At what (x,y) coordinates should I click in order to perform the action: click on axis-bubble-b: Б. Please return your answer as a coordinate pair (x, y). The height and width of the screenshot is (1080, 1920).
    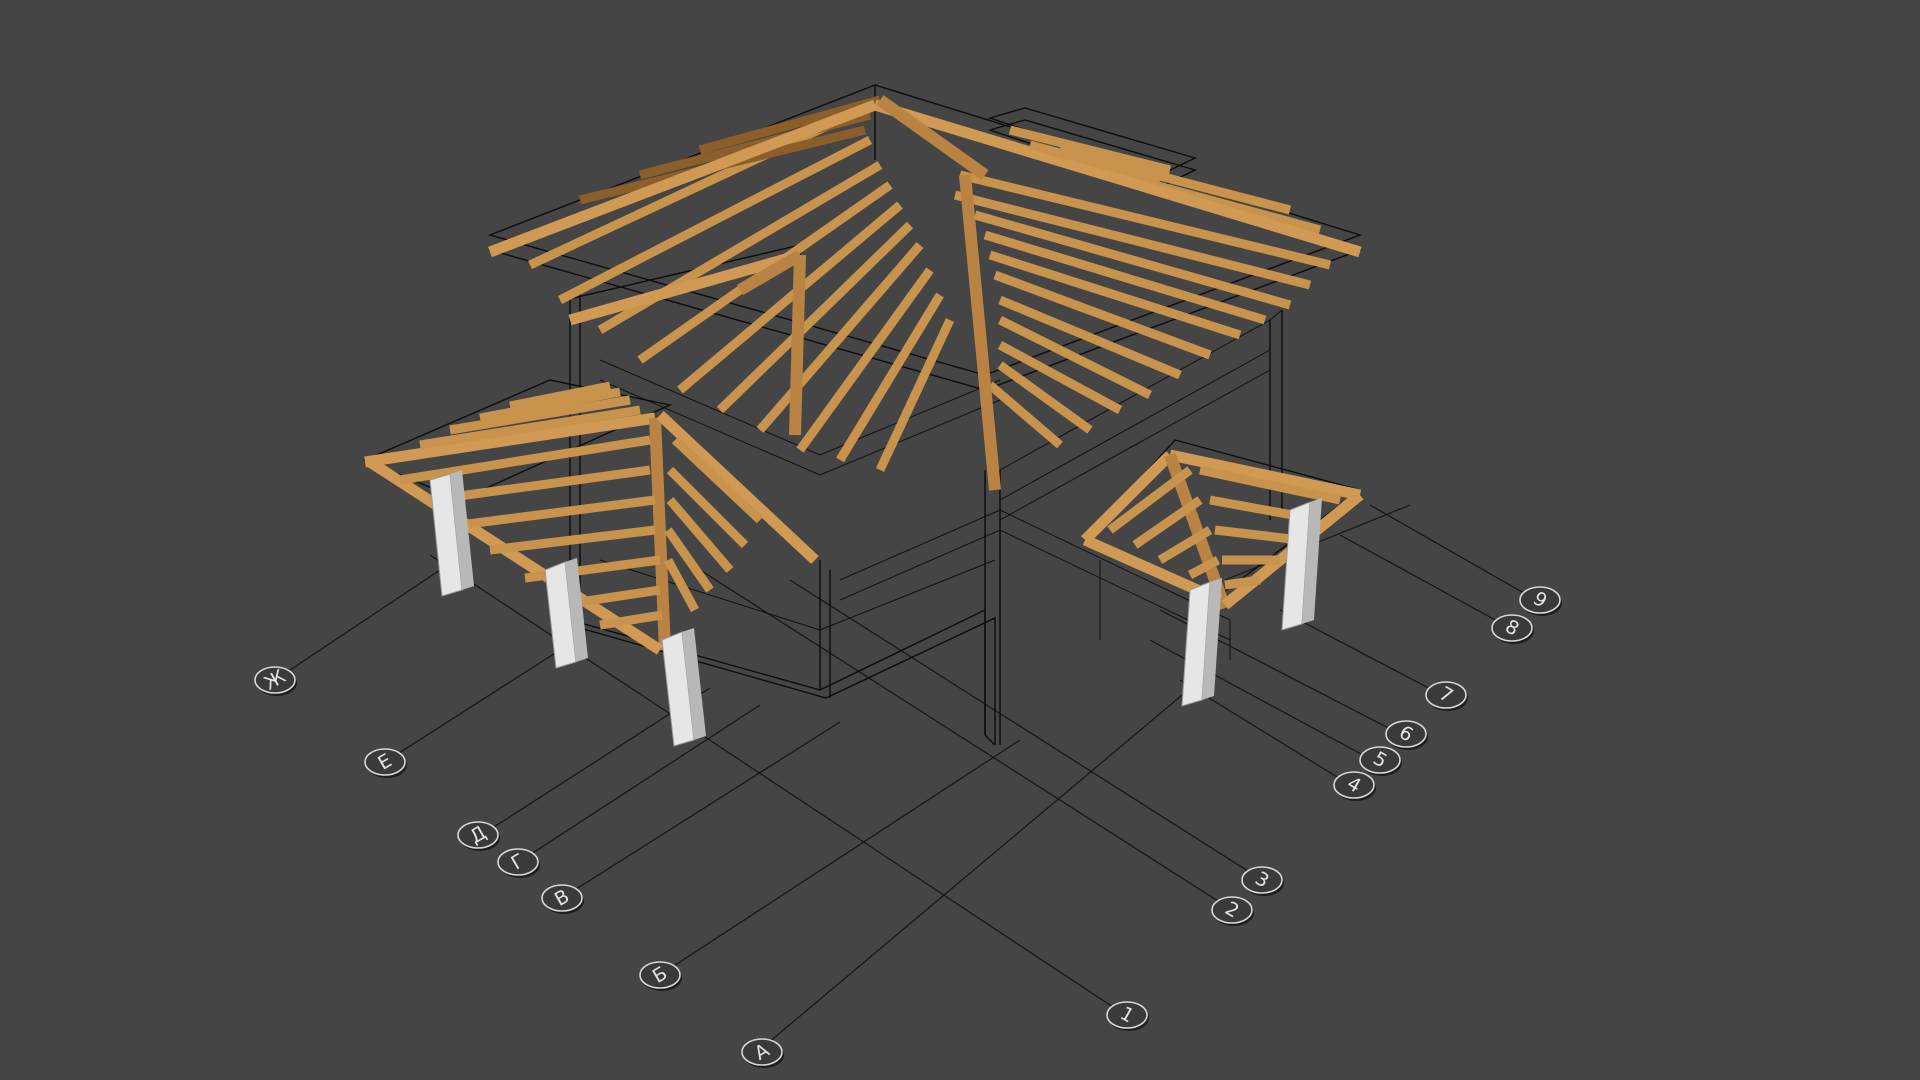
    Looking at the image, I should click on (660, 976).